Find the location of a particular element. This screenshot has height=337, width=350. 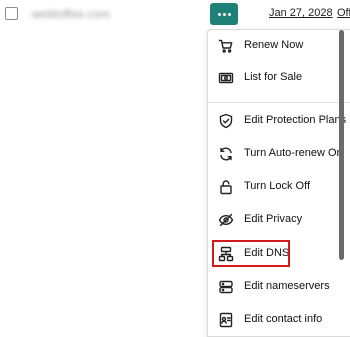

menu-item-label: Edit Privacy is located at coordinates (273, 219).